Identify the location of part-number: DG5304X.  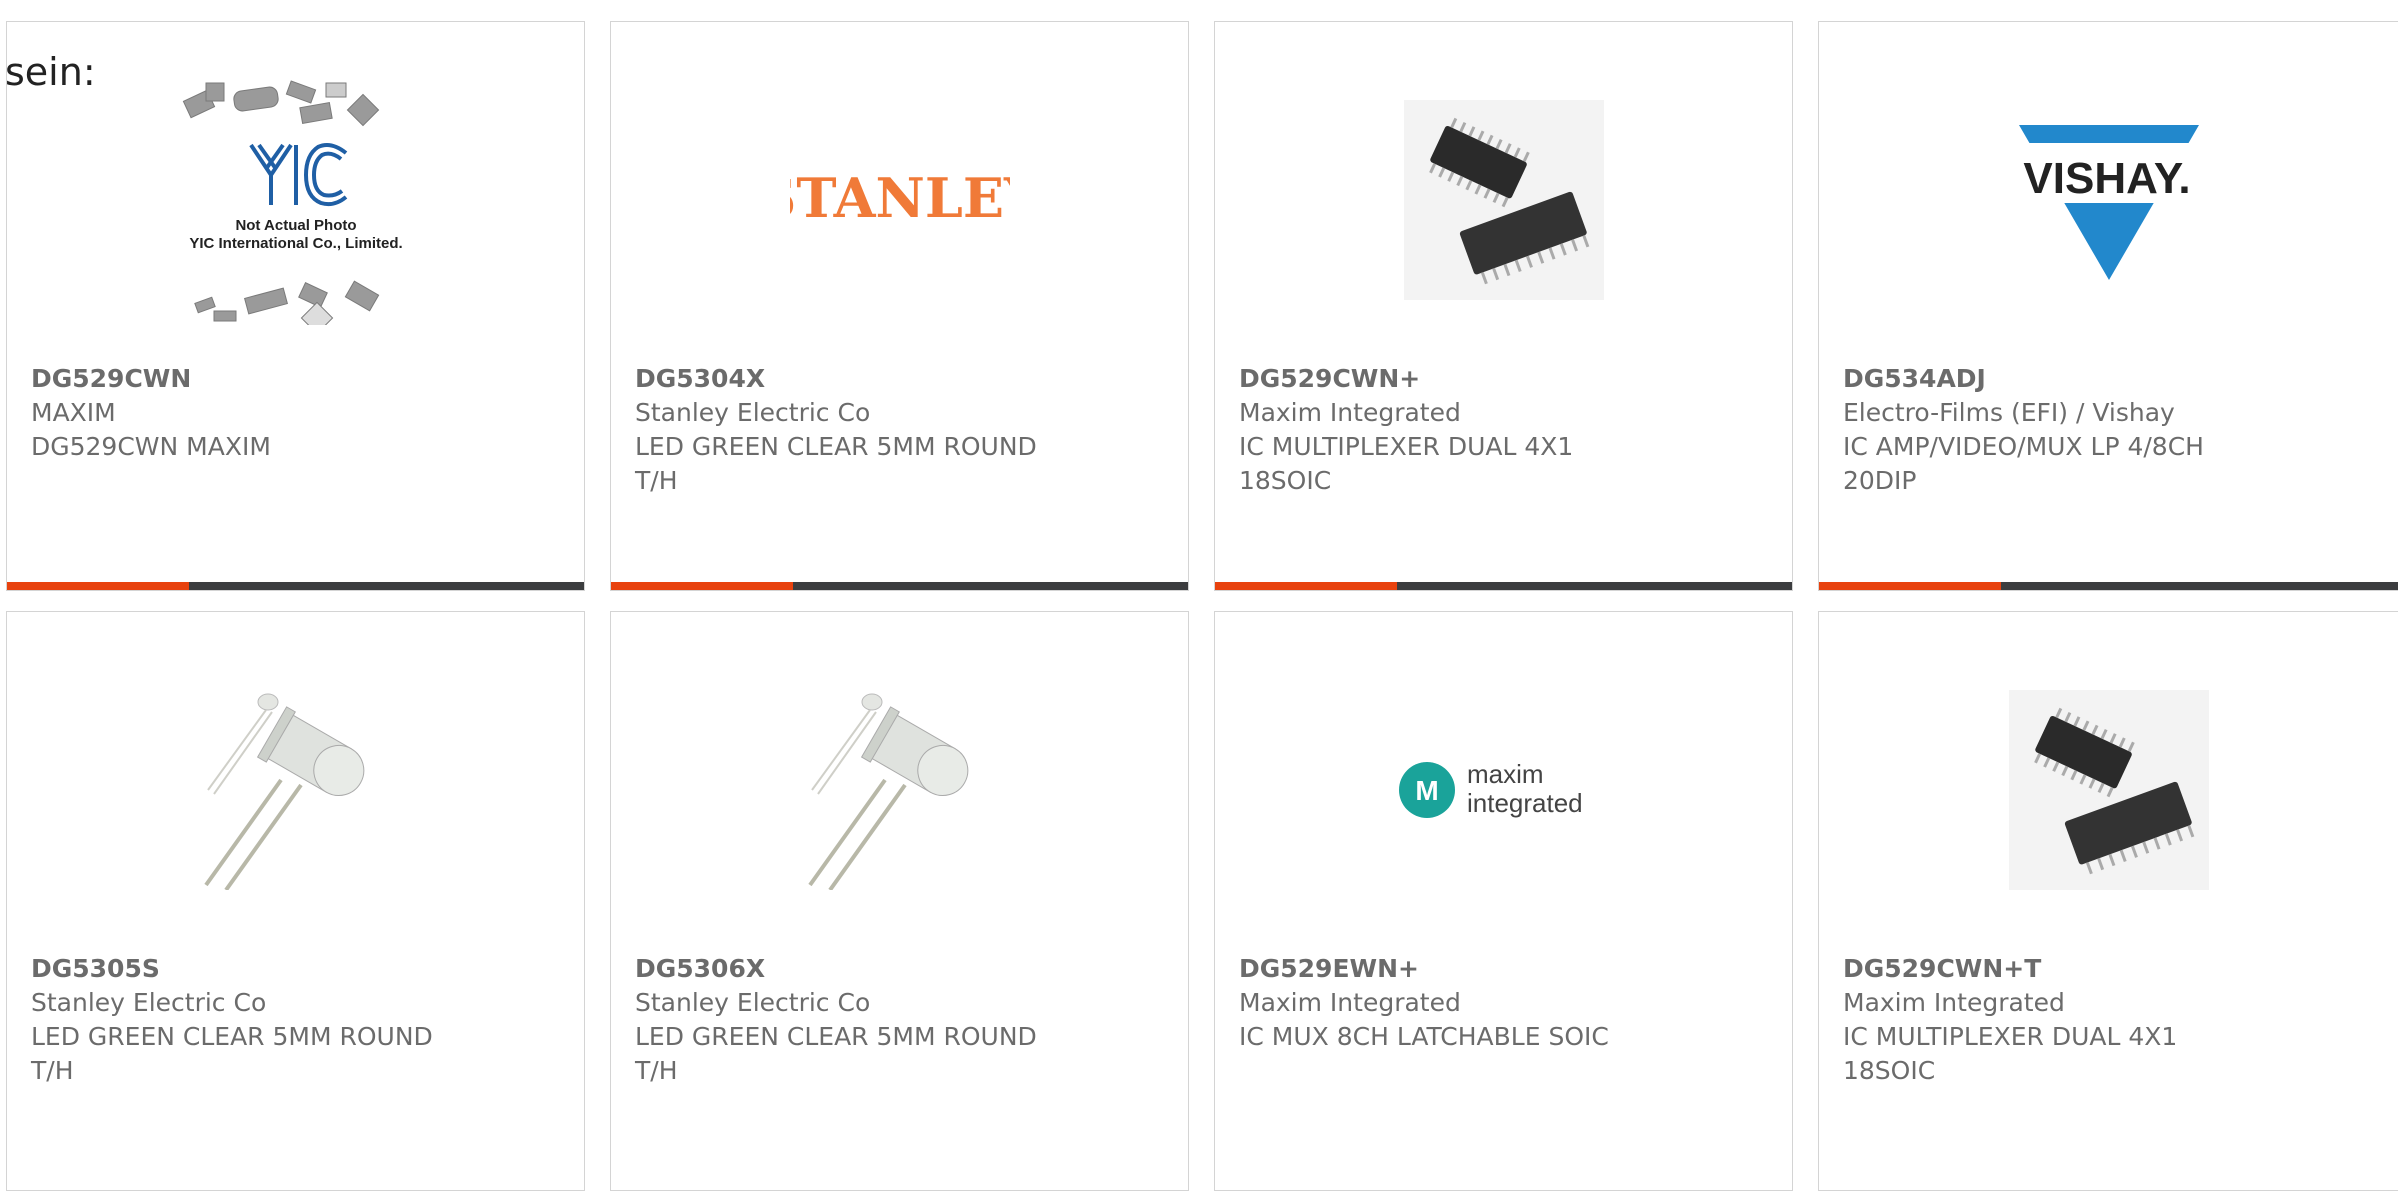
(895, 379).